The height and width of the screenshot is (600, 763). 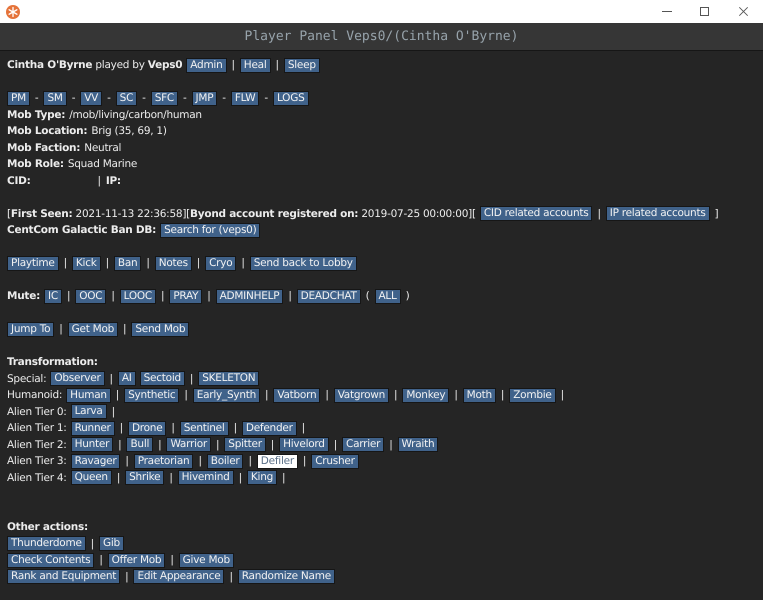 What do you see at coordinates (225, 461) in the screenshot?
I see `transform-button: Boiler` at bounding box center [225, 461].